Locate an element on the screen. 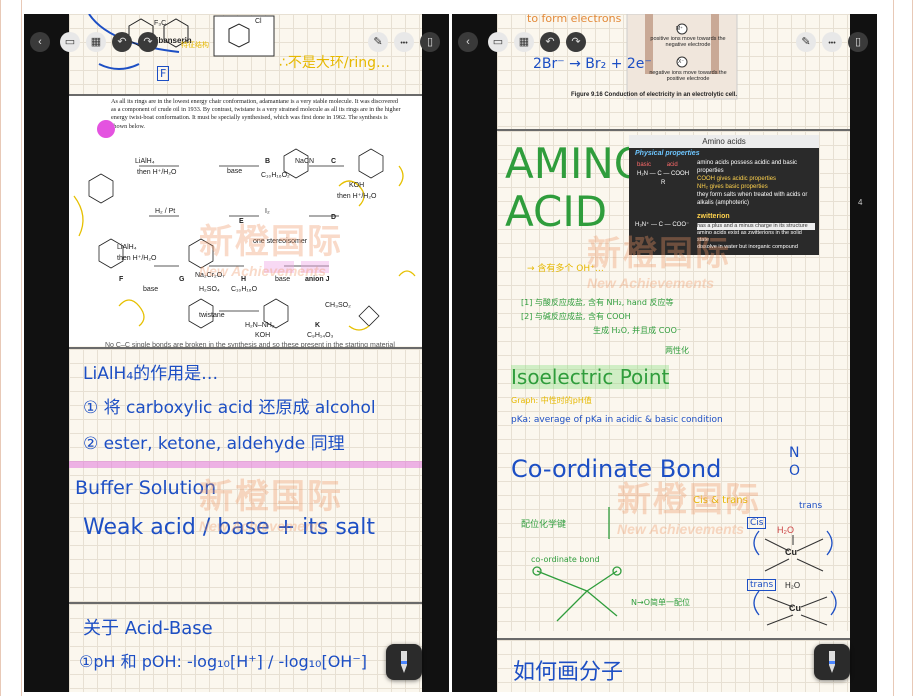 The height and width of the screenshot is (696, 913). split-view-icon-right: ▯ is located at coordinates (858, 42).